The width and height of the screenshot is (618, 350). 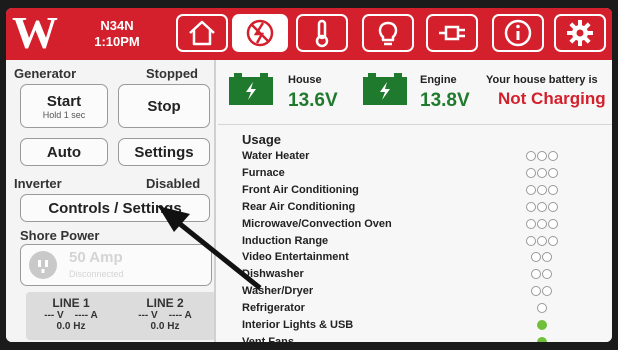 What do you see at coordinates (427, 327) in the screenshot?
I see `usage-row: Interior Lights & USB` at bounding box center [427, 327].